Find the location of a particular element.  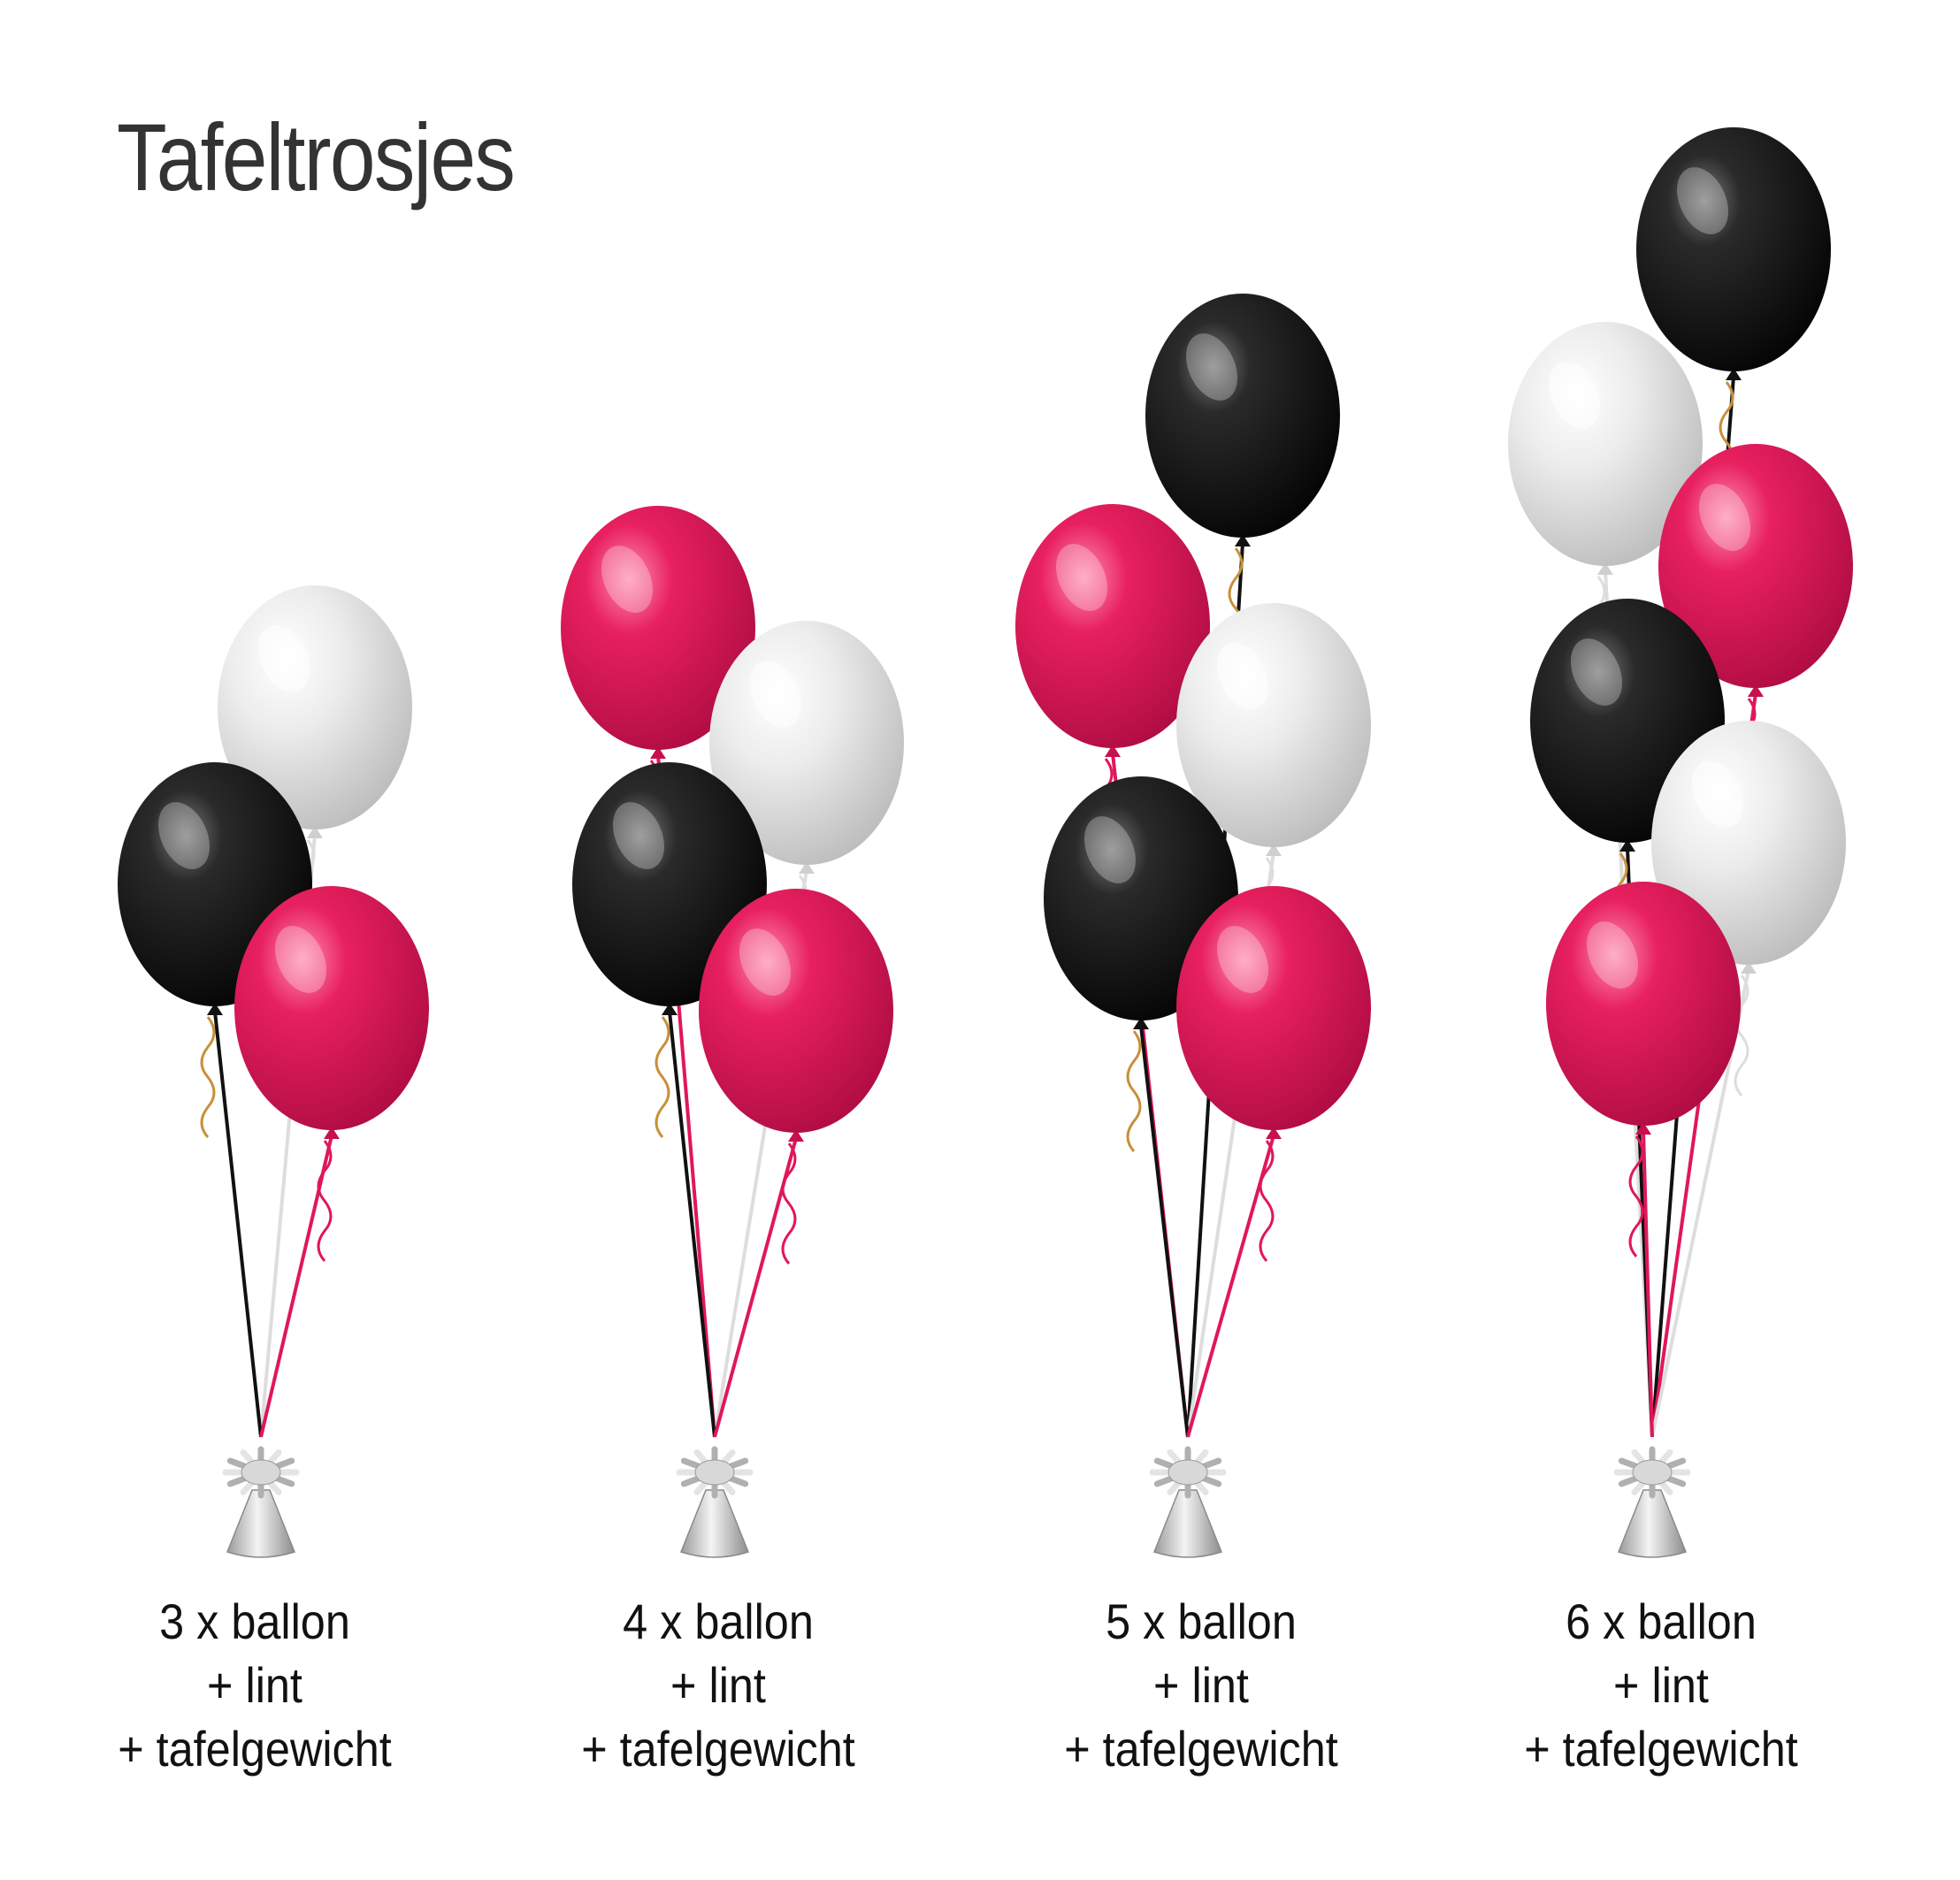

caption-line-balloons: 6 x ballon is located at coordinates (1661, 1621).